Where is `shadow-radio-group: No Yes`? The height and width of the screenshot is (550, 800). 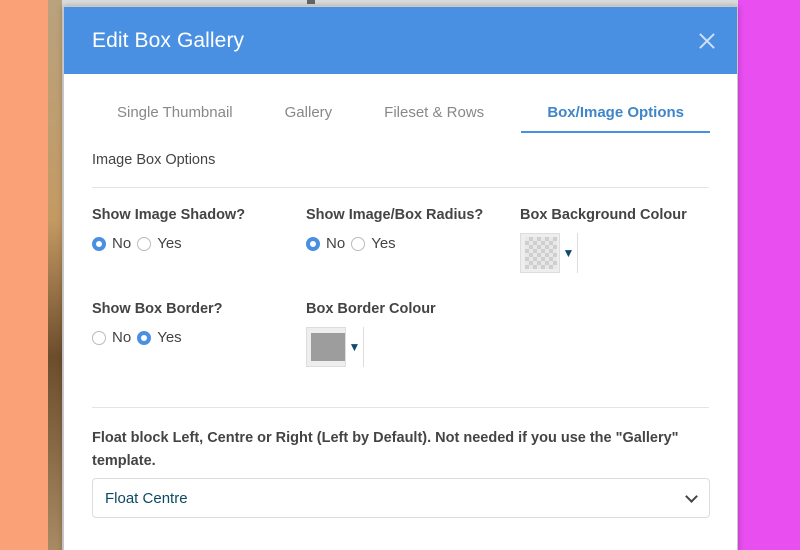 shadow-radio-group: No Yes is located at coordinates (168, 243).